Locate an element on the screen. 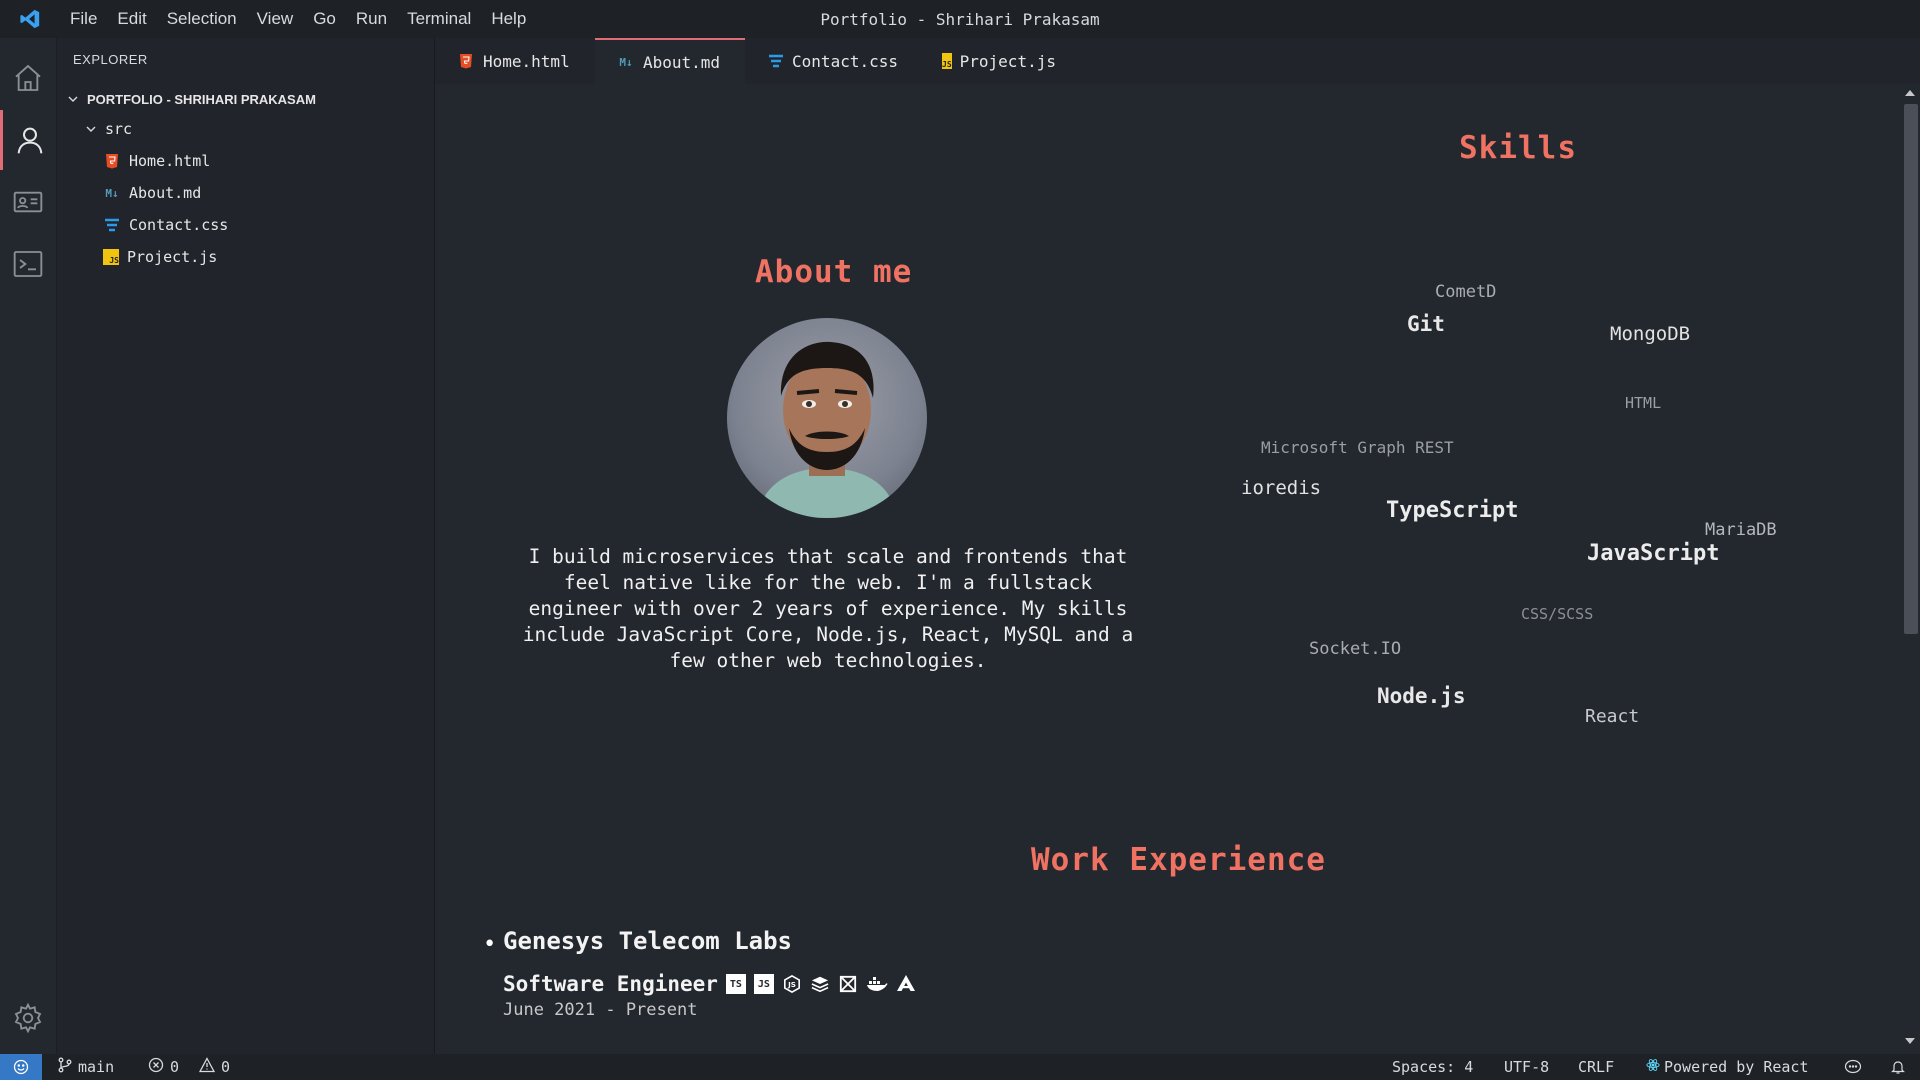  folder-src-label: src is located at coordinates (119, 129).